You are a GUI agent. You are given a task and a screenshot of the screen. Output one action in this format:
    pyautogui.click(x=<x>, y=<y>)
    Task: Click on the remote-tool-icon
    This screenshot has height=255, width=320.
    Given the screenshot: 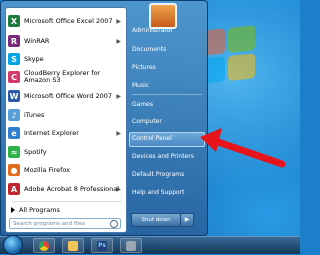 What is the action you would take?
    pyautogui.click(x=131, y=245)
    